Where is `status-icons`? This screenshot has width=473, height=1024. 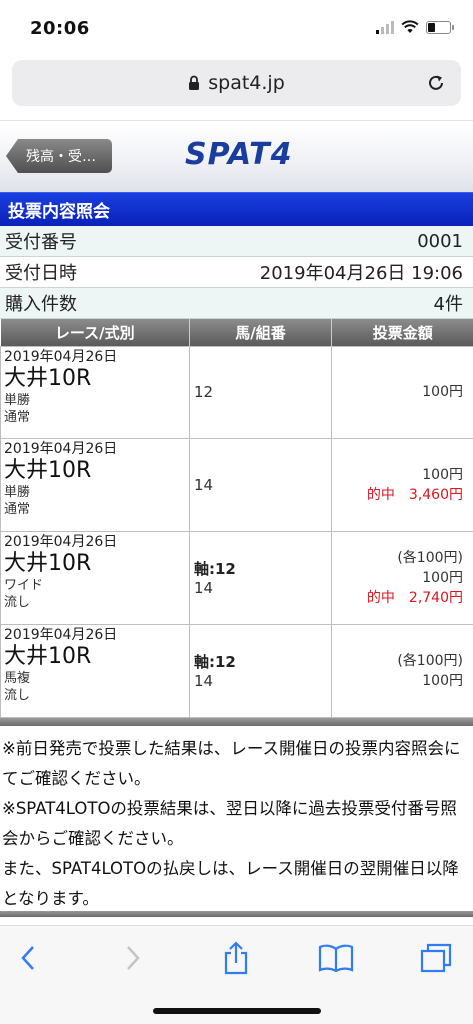
status-icons is located at coordinates (415, 27).